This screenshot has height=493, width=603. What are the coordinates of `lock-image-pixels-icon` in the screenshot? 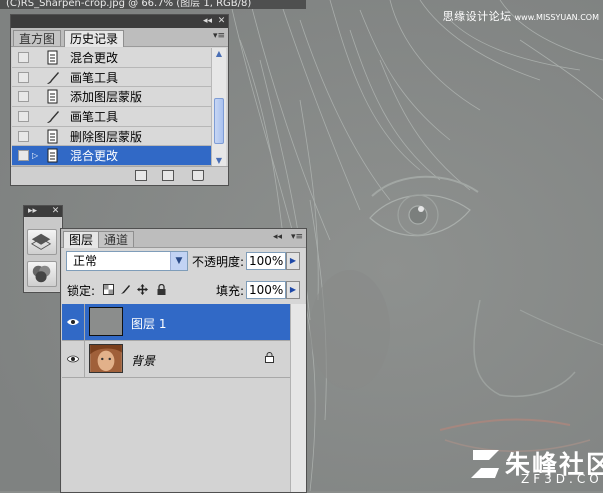 It's located at (125, 289).